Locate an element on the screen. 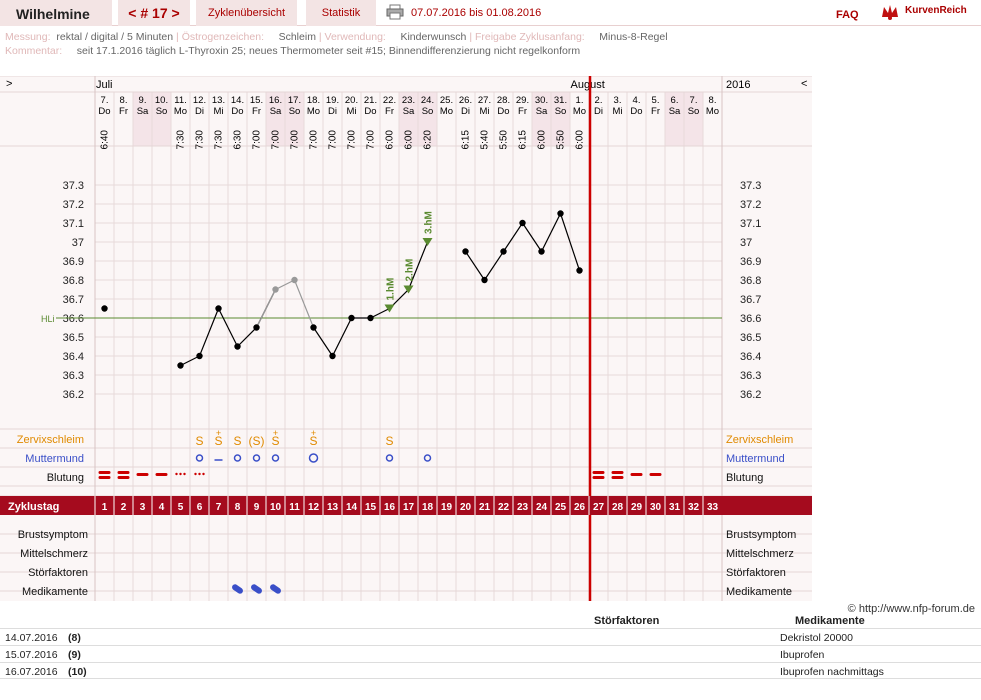  cycle-day-number: 3 is located at coordinates (143, 507).